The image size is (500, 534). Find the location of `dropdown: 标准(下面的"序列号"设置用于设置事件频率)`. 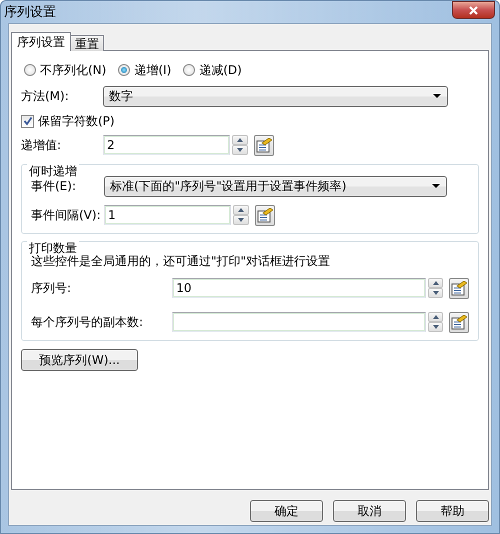

dropdown: 标准(下面的"序列号"设置用于设置事件频率) is located at coordinates (275, 186).